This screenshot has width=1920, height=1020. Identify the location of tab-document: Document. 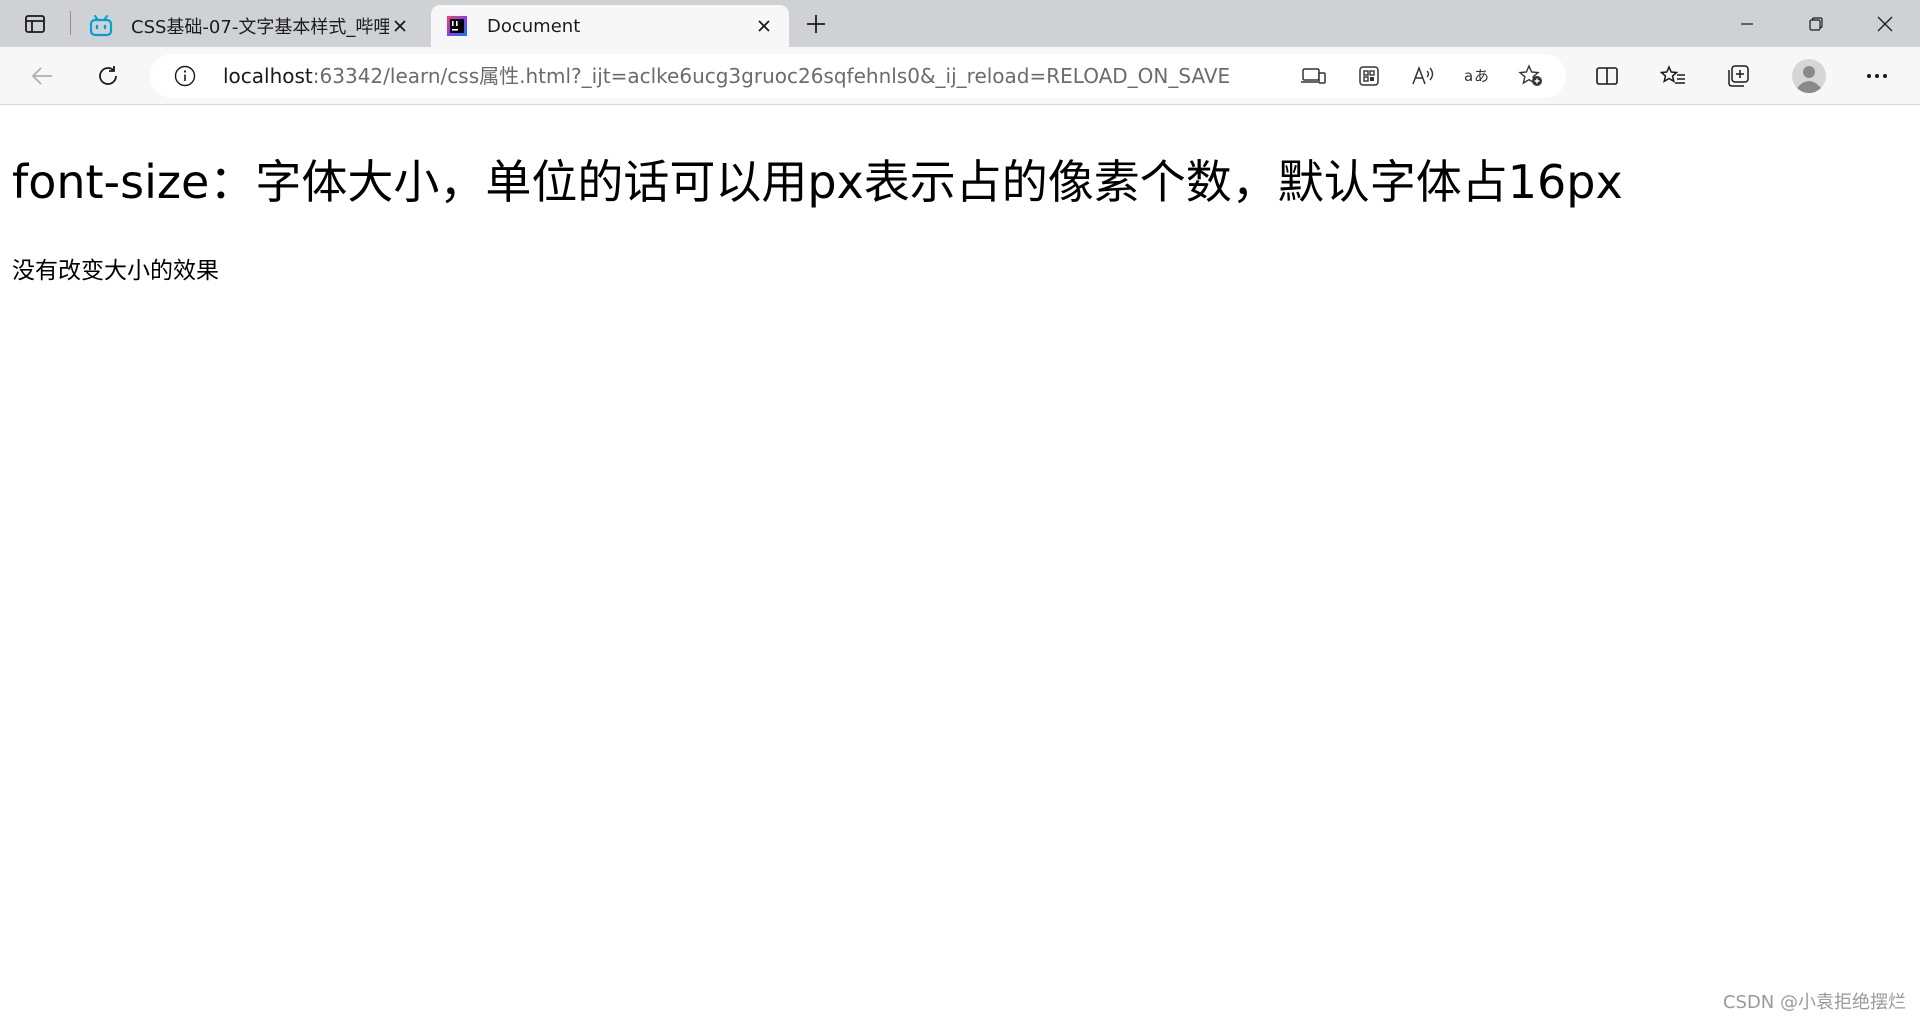
(610, 26).